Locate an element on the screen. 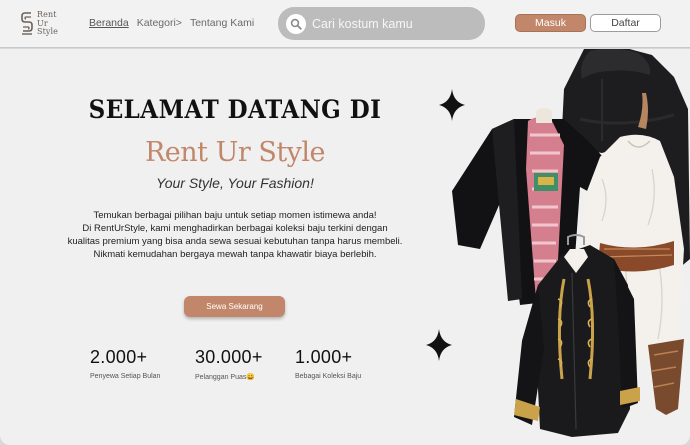 The width and height of the screenshot is (690, 445). logo-mark-icon is located at coordinates (27, 23).